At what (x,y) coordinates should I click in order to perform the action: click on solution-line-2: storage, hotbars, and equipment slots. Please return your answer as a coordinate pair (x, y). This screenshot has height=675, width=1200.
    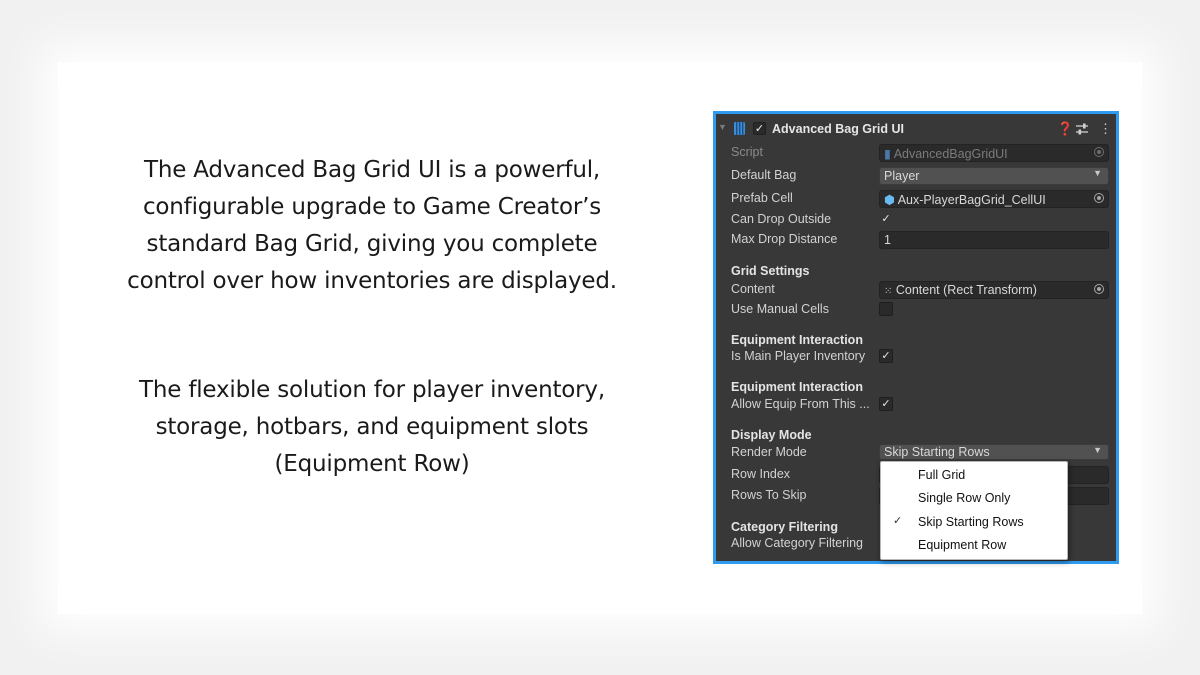
    Looking at the image, I should click on (372, 427).